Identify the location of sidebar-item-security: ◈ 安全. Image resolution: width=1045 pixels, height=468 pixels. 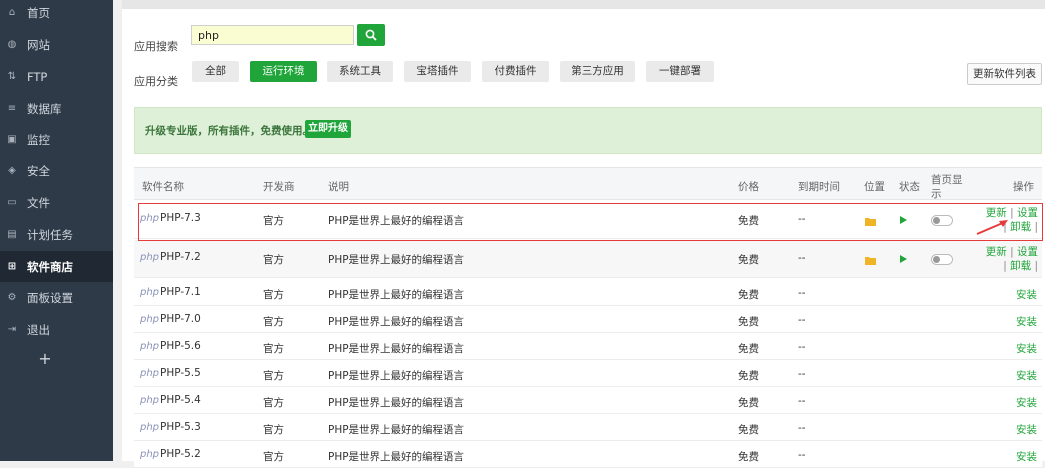
(56, 170).